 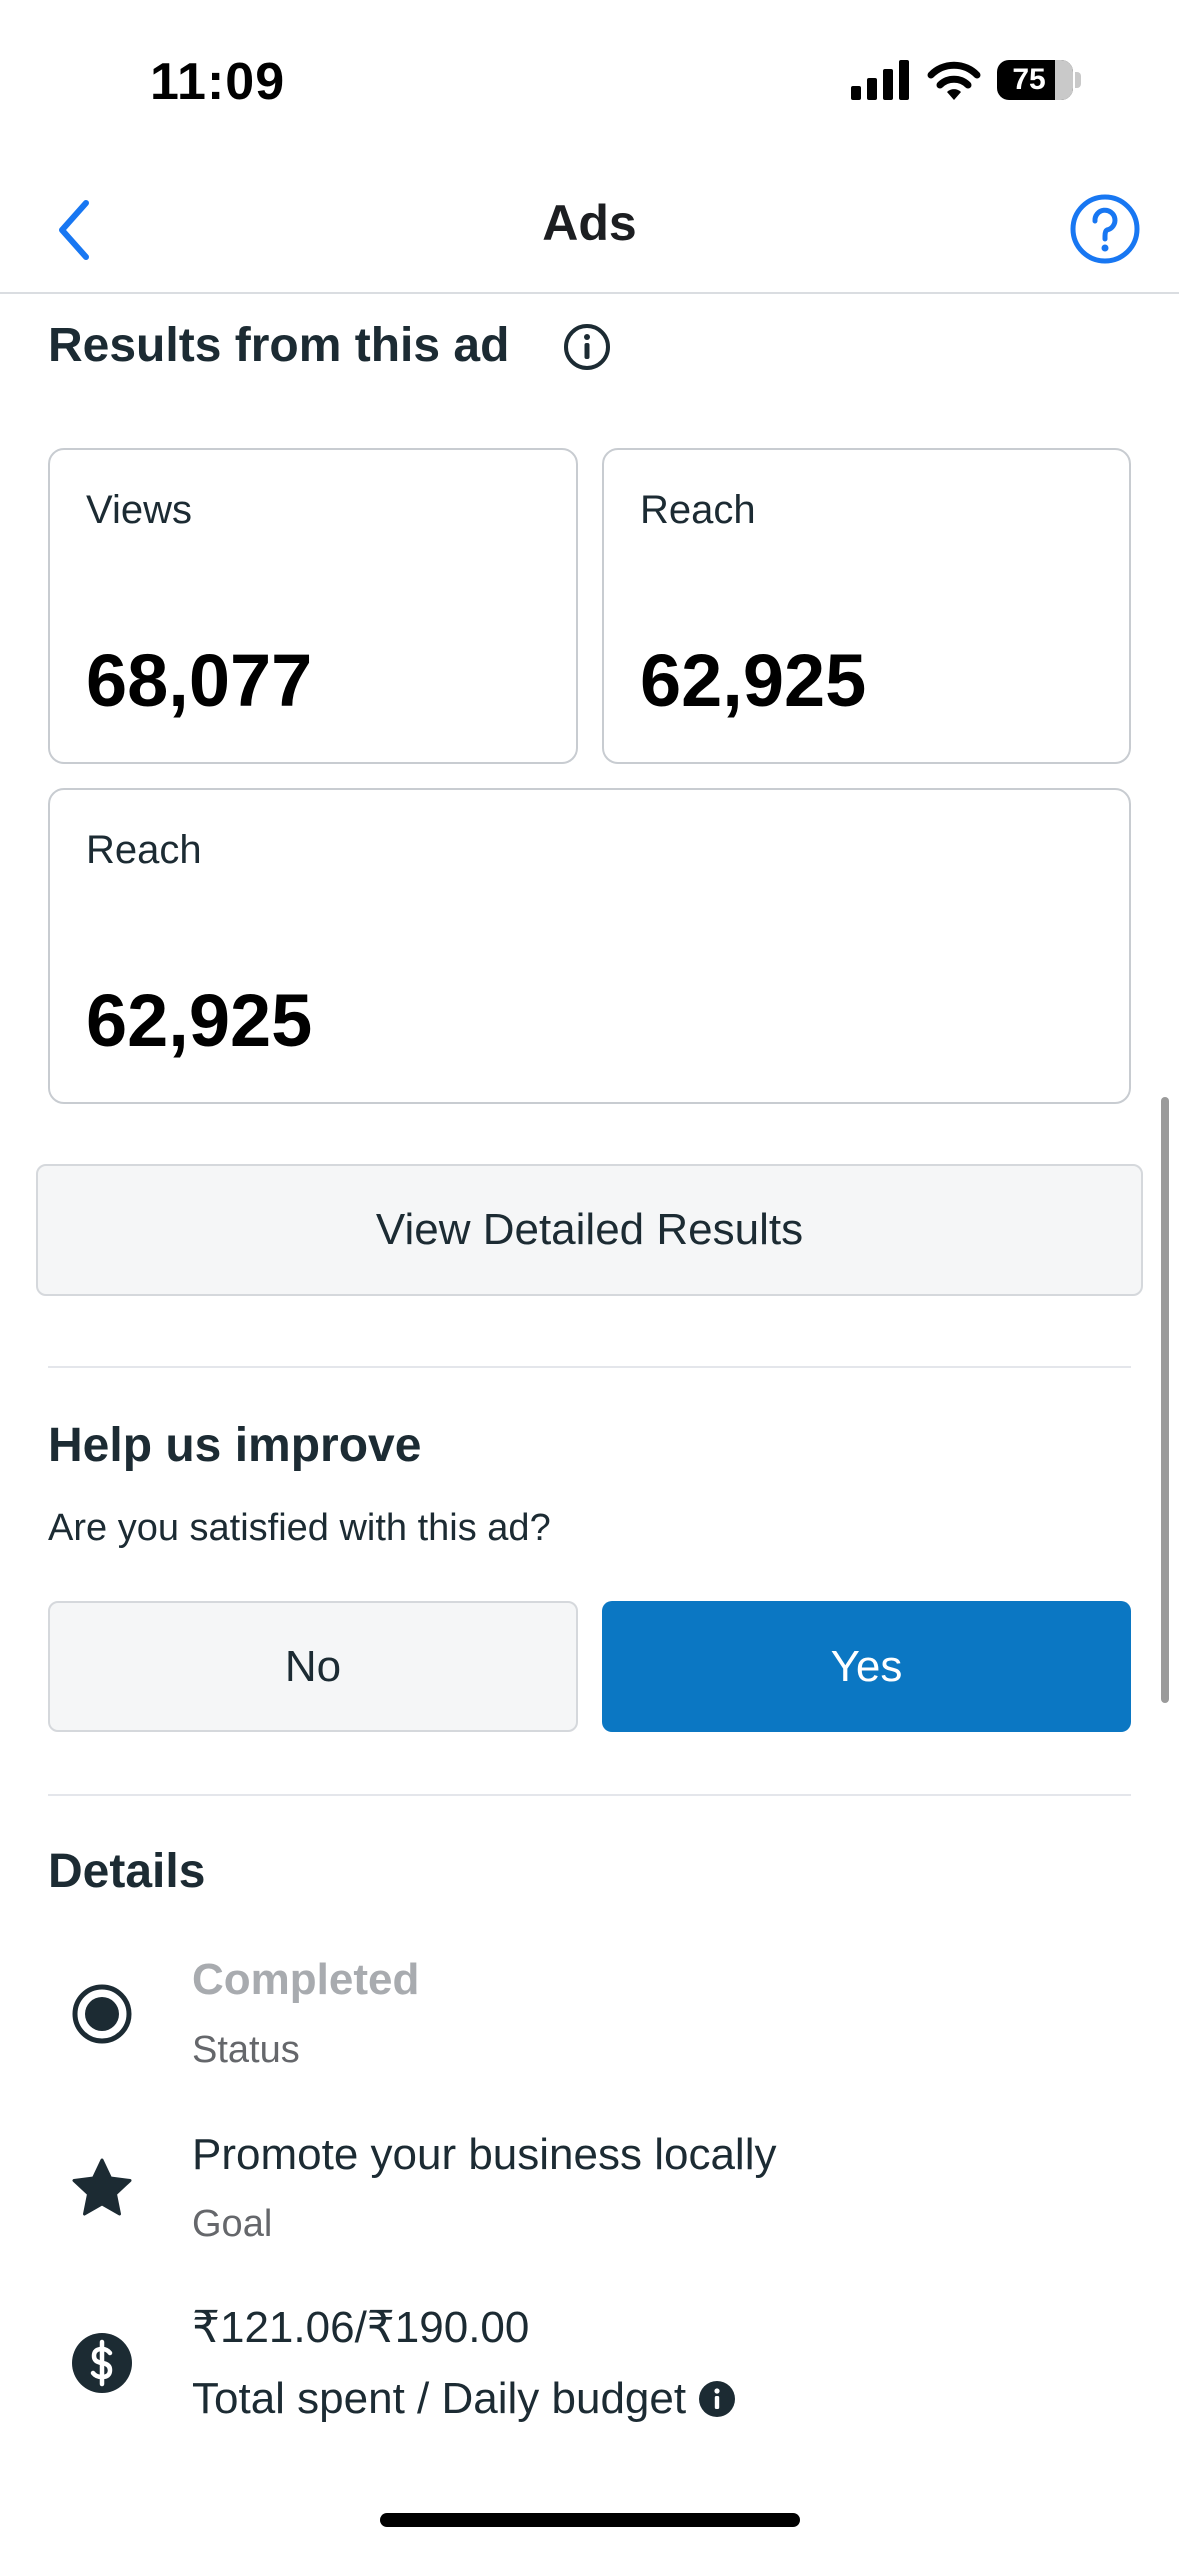 What do you see at coordinates (313, 1666) in the screenshot?
I see `no-button: No` at bounding box center [313, 1666].